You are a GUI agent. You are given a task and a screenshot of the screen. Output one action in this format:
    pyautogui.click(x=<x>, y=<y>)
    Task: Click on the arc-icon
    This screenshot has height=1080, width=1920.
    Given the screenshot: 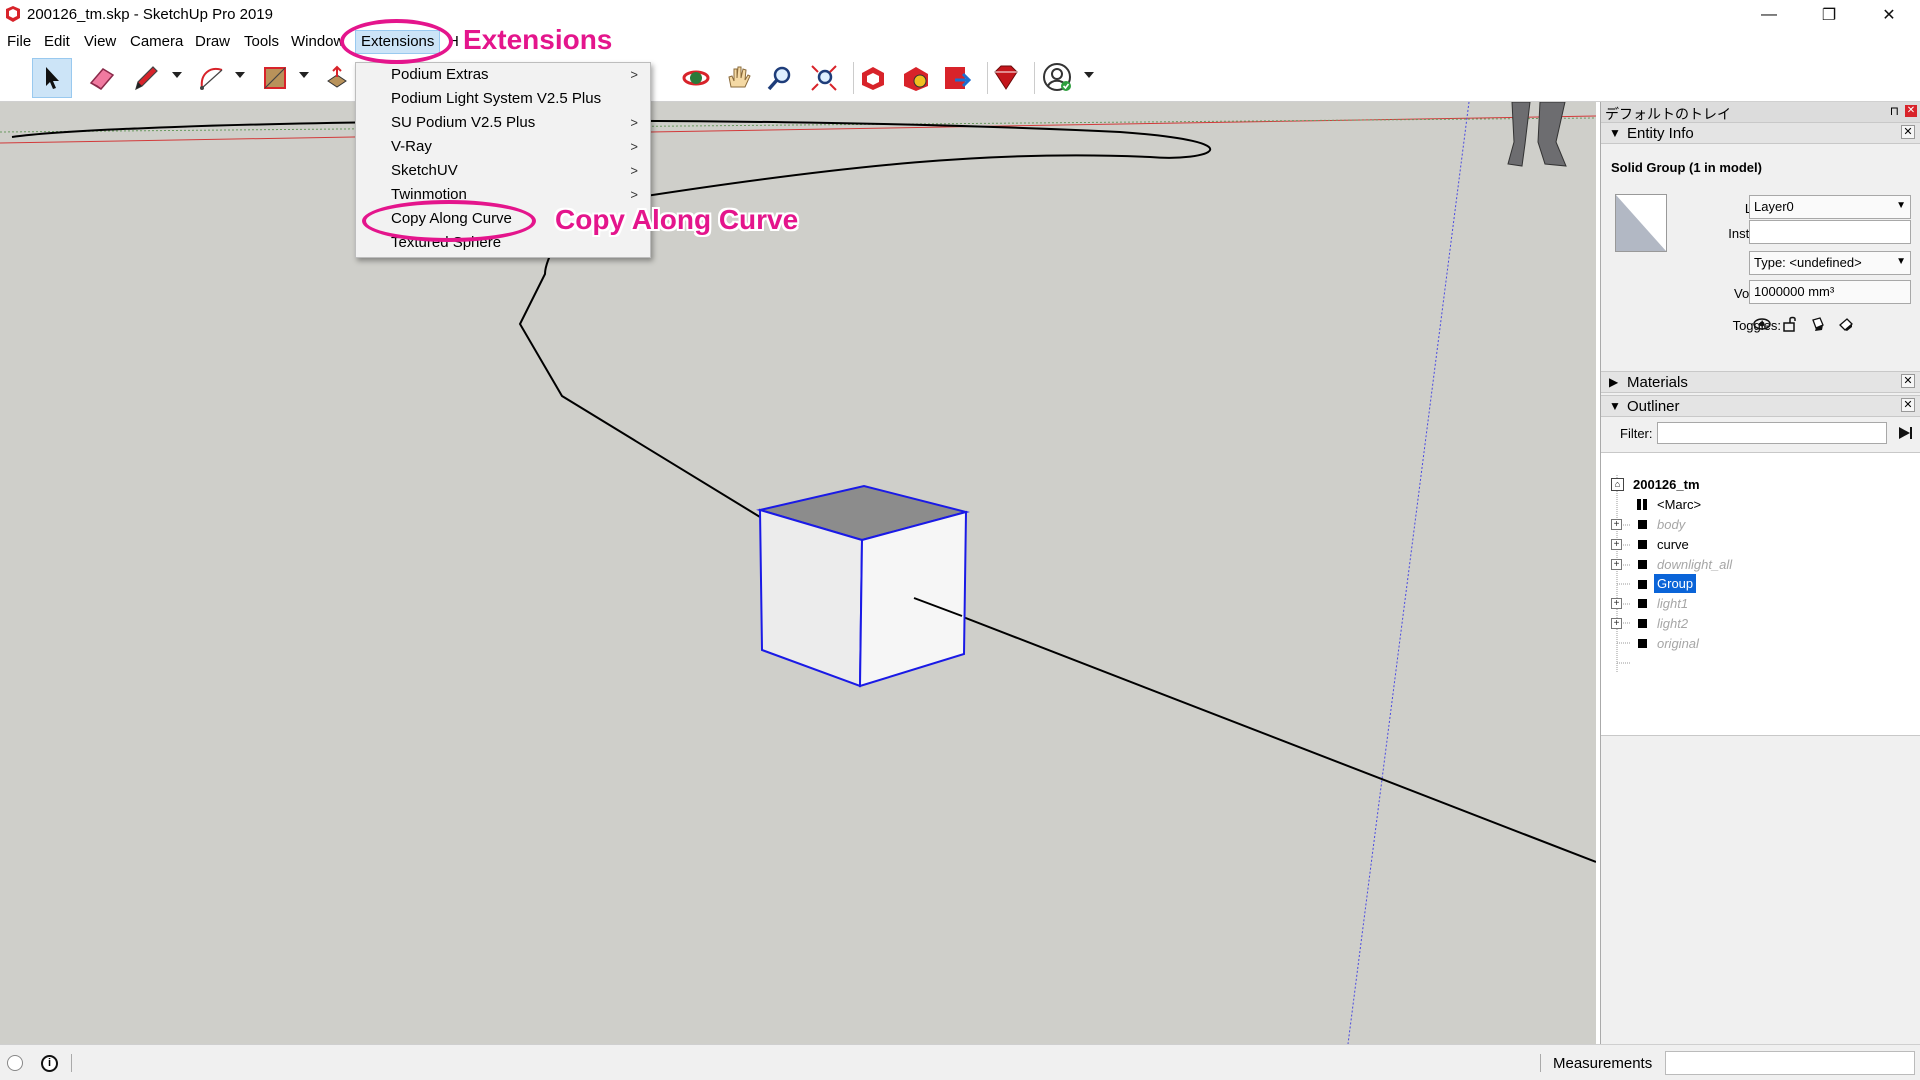 What is the action you would take?
    pyautogui.click(x=211, y=79)
    